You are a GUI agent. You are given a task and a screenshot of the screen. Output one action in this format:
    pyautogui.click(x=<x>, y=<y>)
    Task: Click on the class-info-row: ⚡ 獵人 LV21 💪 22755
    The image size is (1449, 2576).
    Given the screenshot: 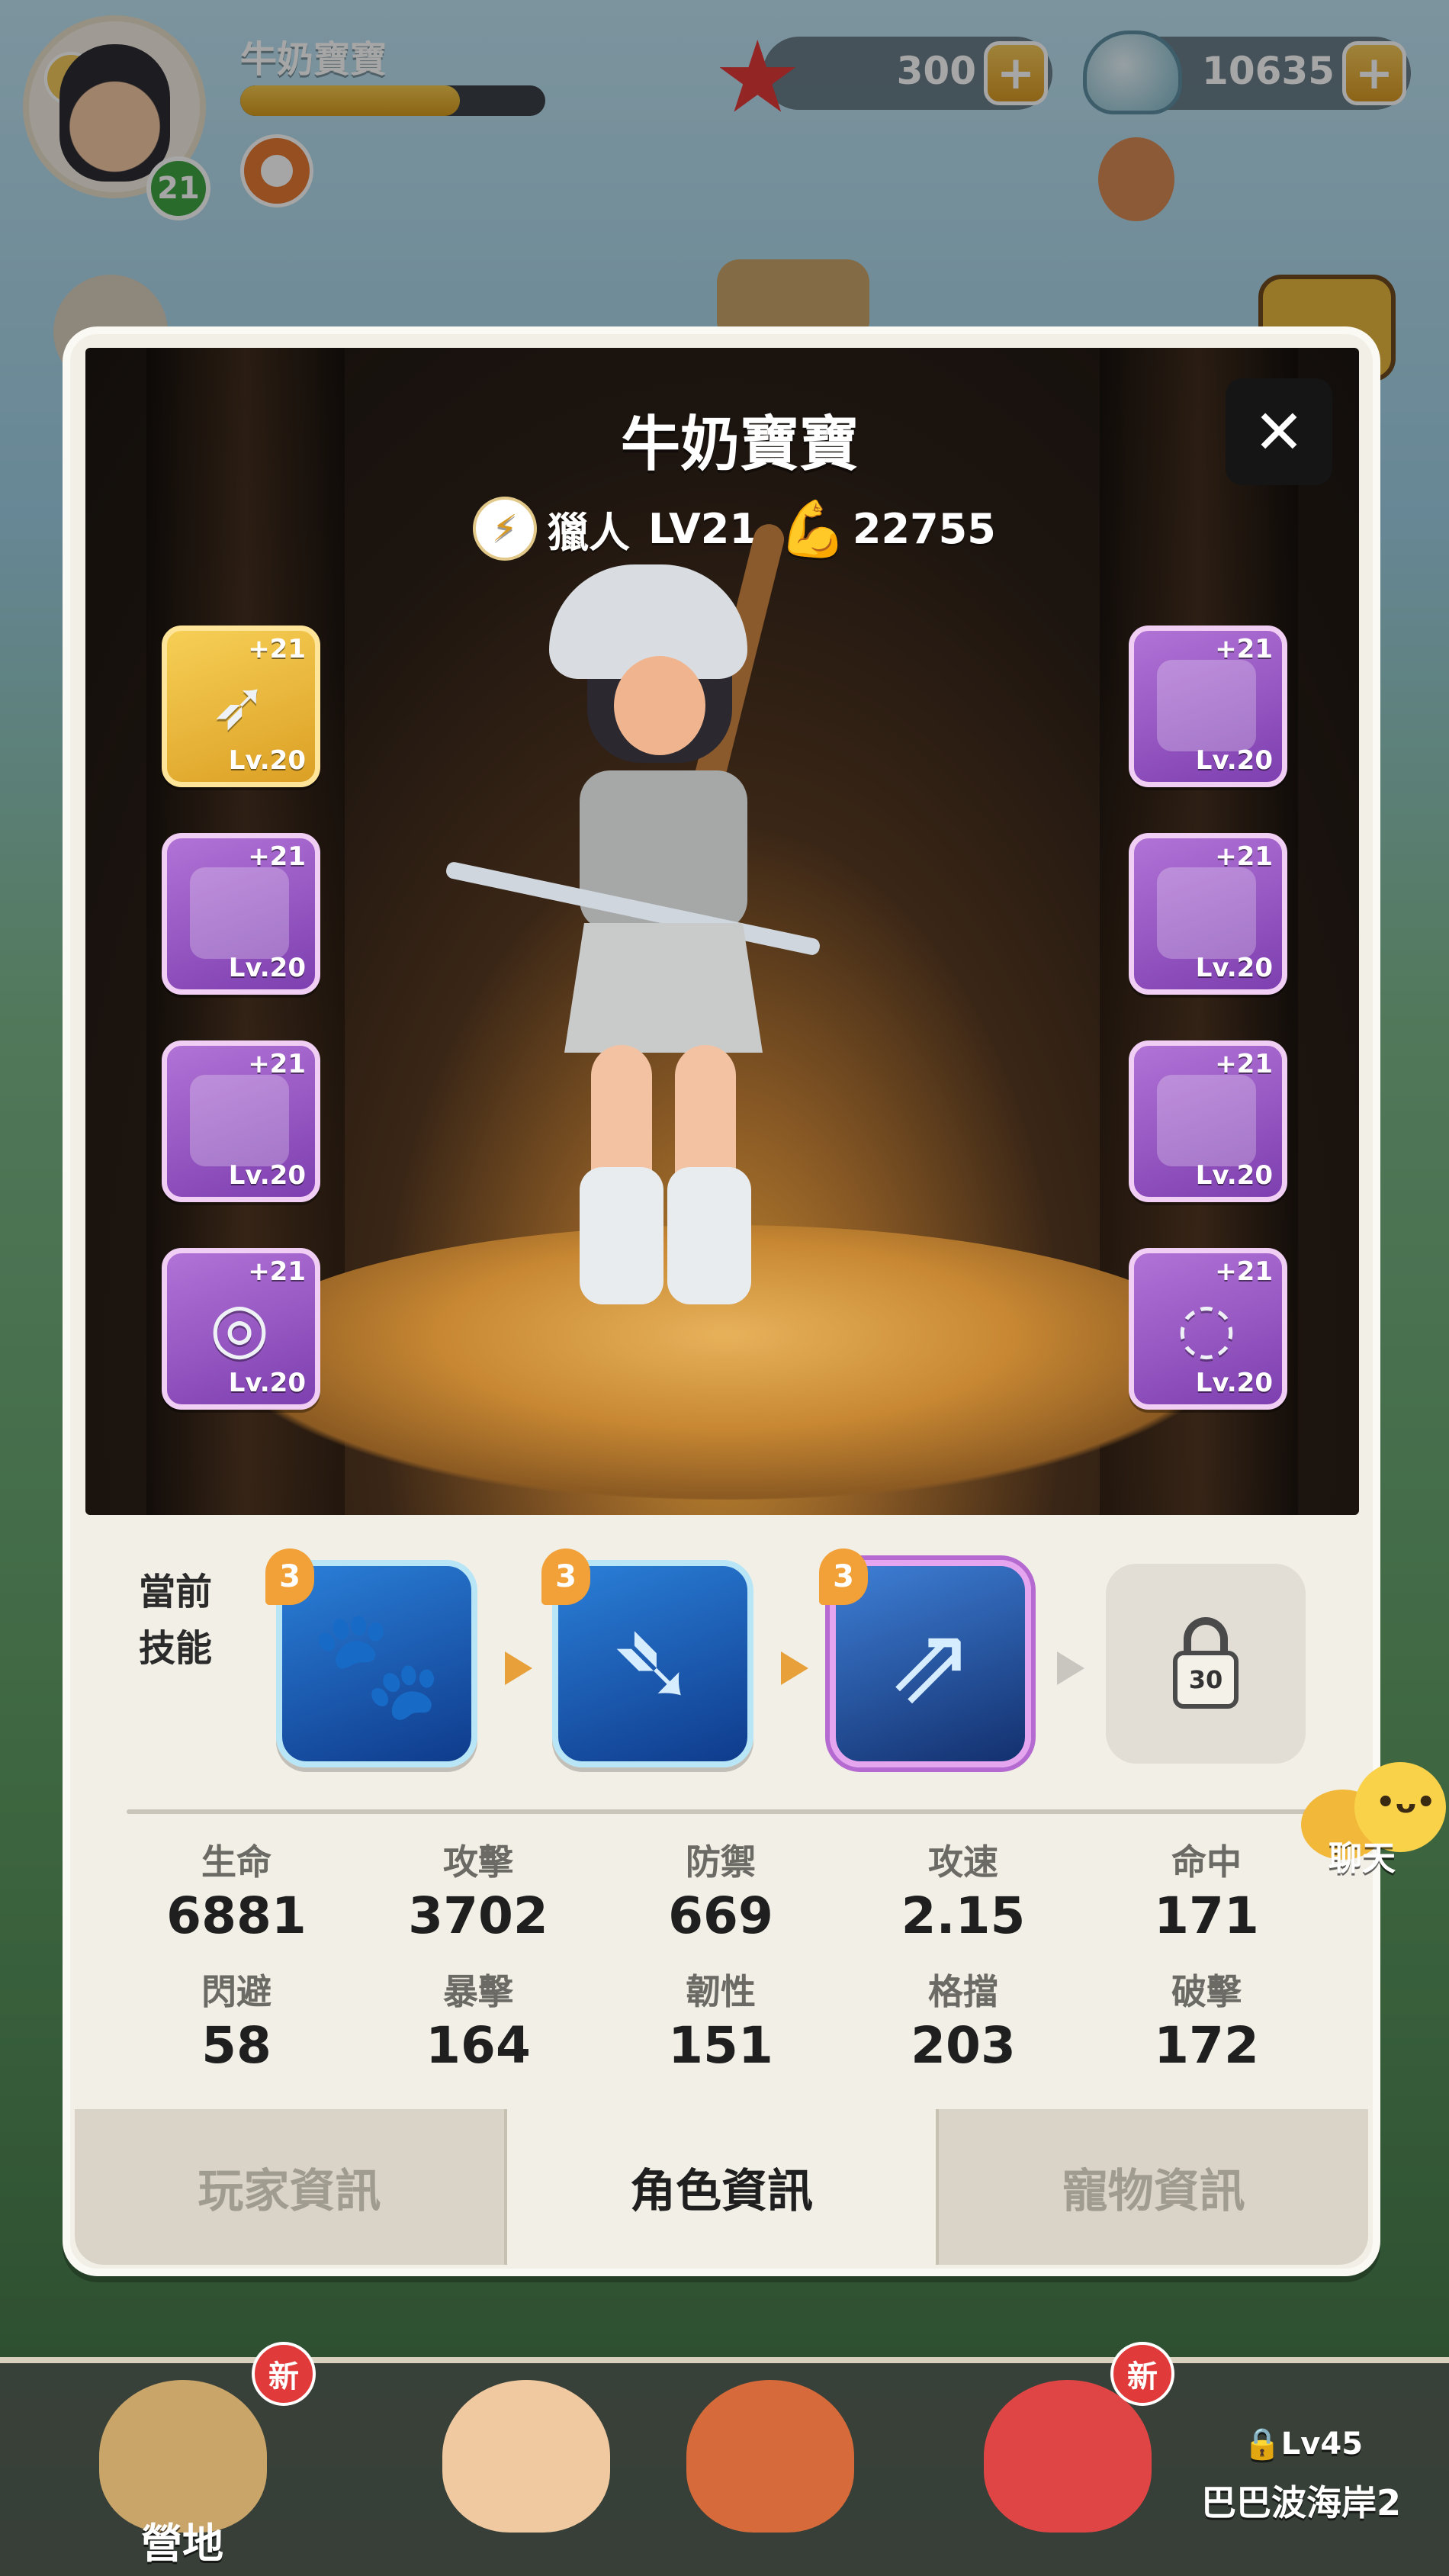 What is the action you would take?
    pyautogui.click(x=734, y=528)
    